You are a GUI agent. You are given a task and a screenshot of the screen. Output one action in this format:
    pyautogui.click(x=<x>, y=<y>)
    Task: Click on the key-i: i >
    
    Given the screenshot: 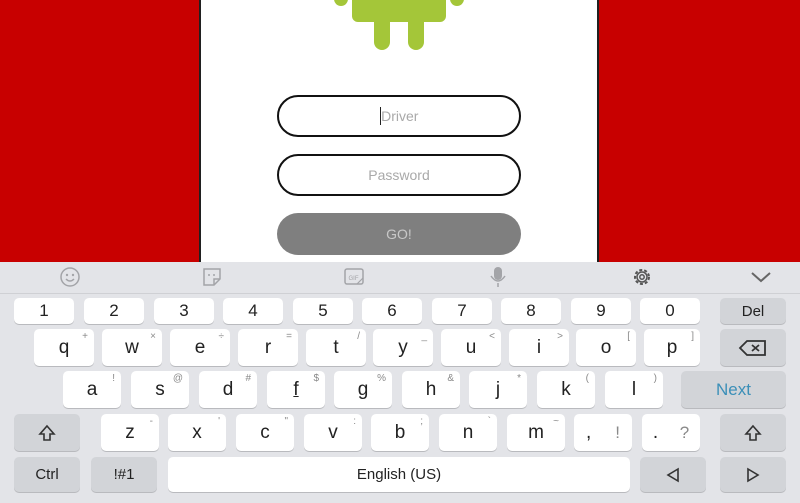 What is the action you would take?
    pyautogui.click(x=539, y=347)
    